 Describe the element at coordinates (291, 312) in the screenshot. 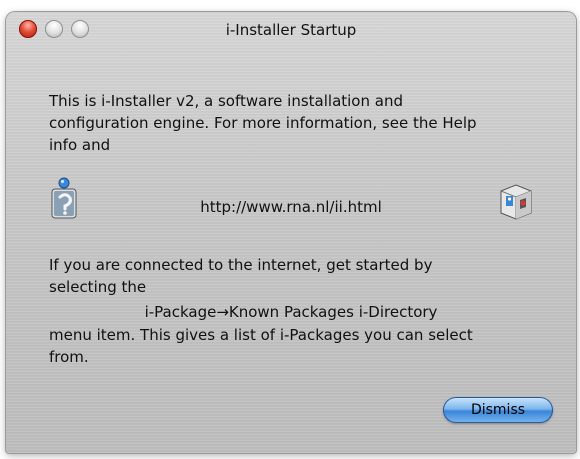

I see `menu-path: i-Package→Known Packages i-Directory` at that location.